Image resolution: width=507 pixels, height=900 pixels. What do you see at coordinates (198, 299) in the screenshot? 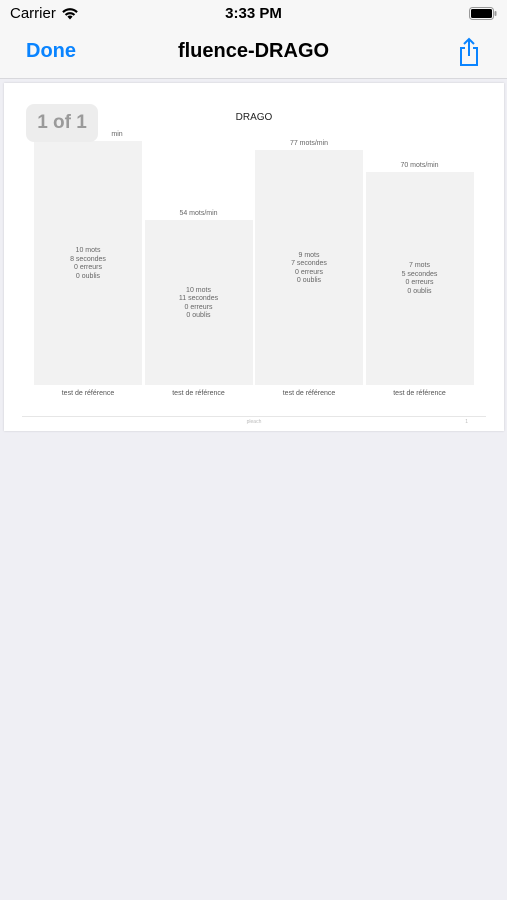
I see `bar-detail-line: 11 secondes` at bounding box center [198, 299].